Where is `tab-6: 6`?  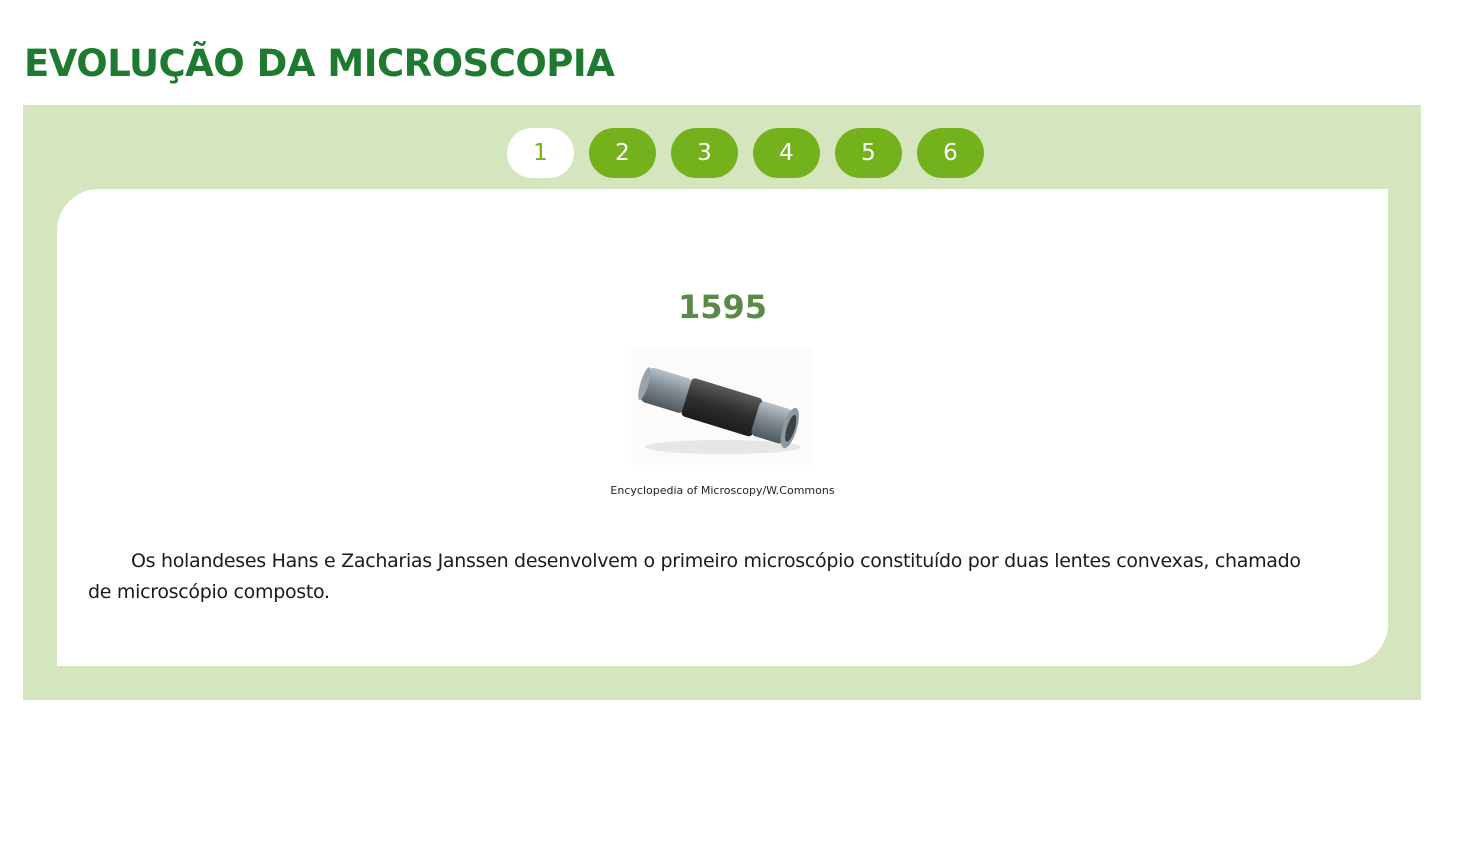 tab-6: 6 is located at coordinates (950, 153).